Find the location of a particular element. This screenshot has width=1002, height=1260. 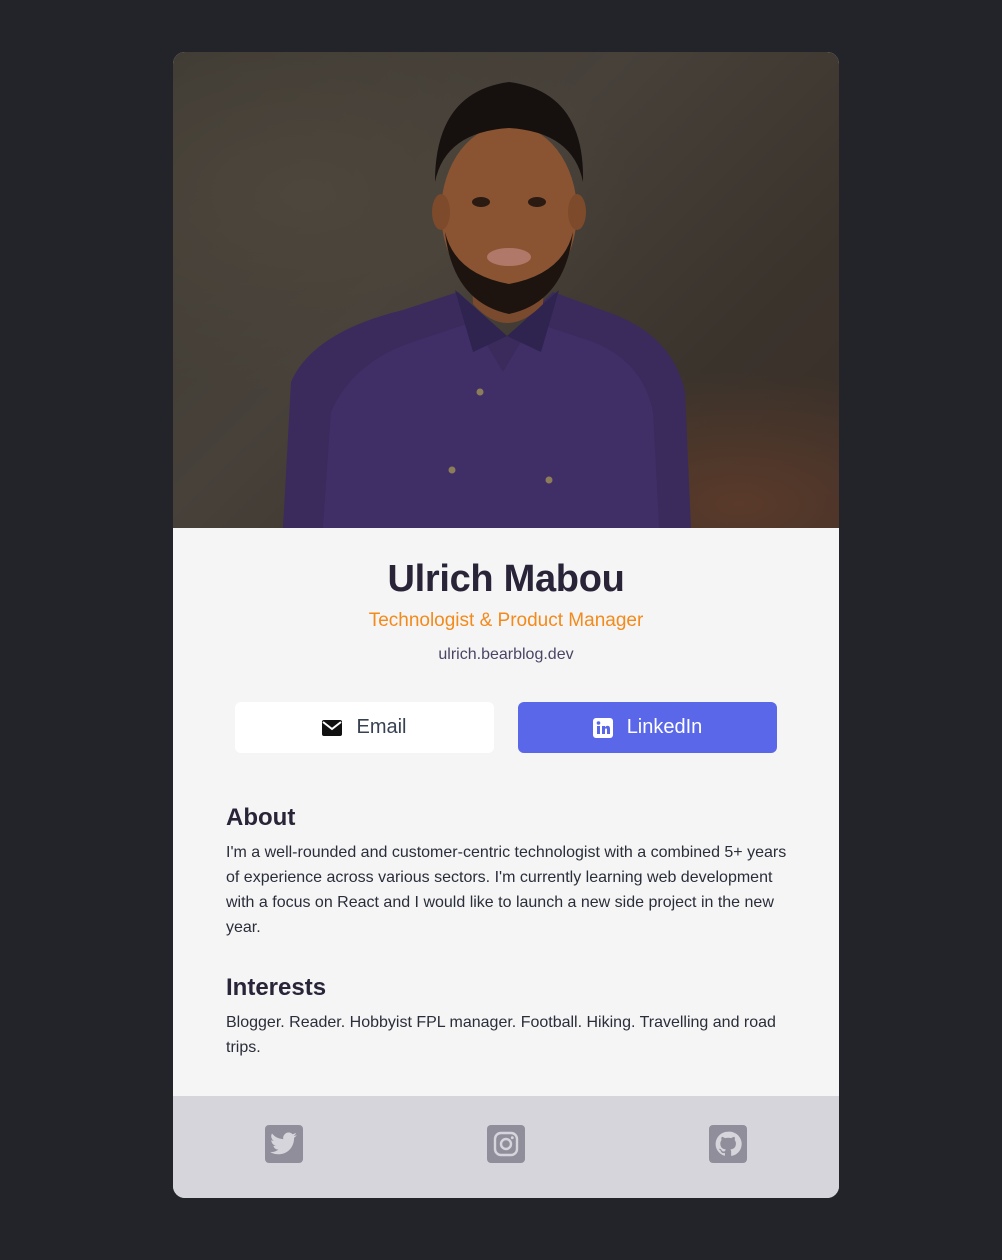

github-icon is located at coordinates (728, 1144).